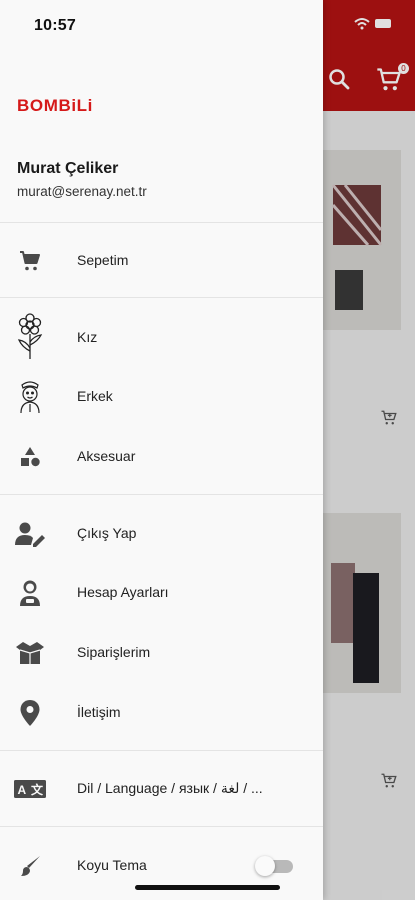  Describe the element at coordinates (265, 866) in the screenshot. I see `toggle-knob` at that location.